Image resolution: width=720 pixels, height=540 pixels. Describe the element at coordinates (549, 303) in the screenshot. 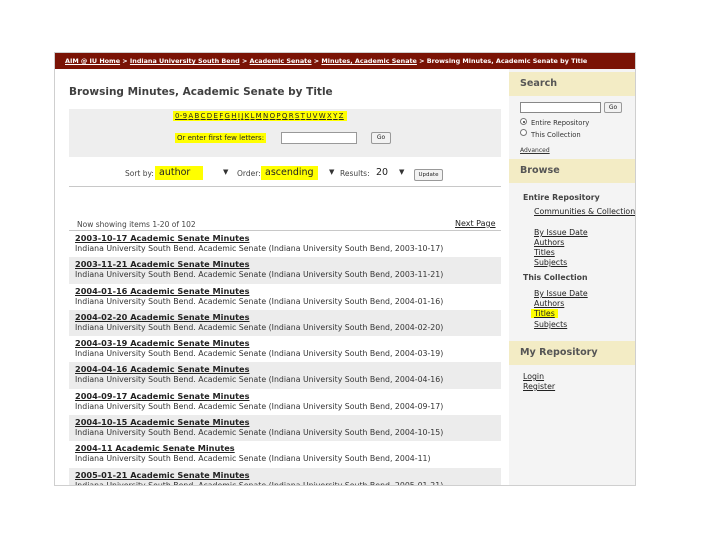

I see `collection-authors-link: Authors` at that location.